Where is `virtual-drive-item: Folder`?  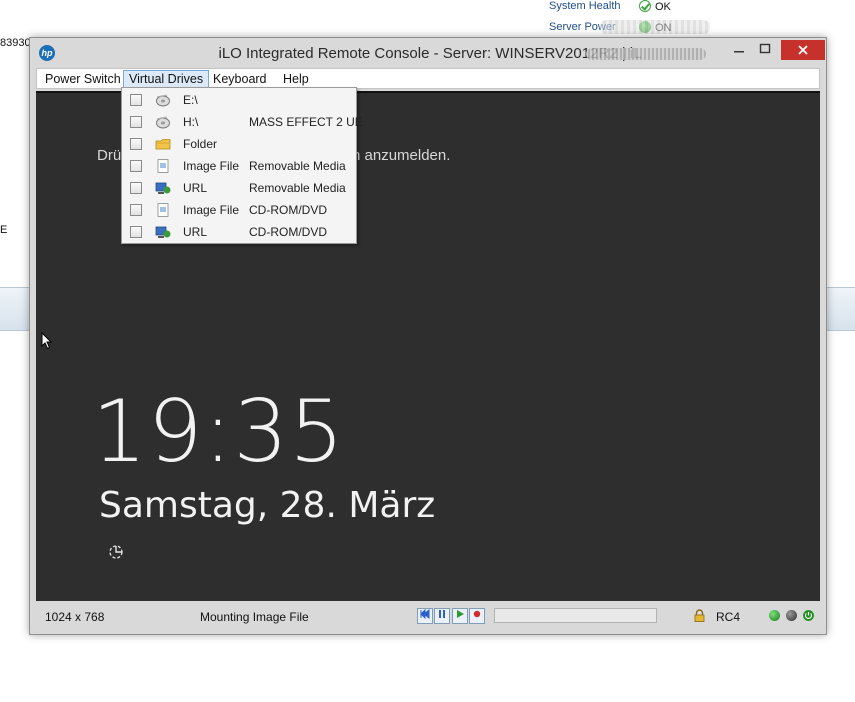
virtual-drive-item: Folder is located at coordinates (239, 144).